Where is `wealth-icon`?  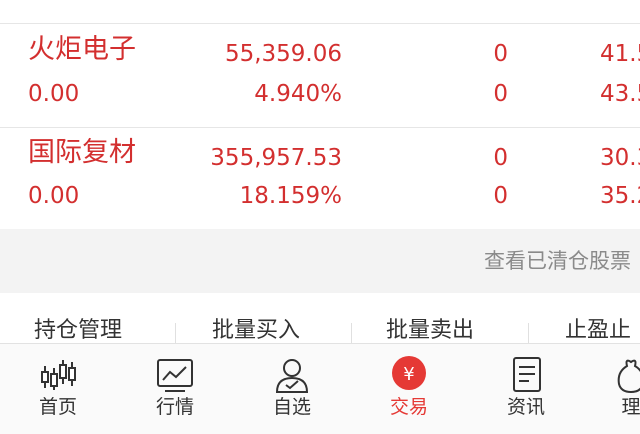
wealth-icon is located at coordinates (628, 376).